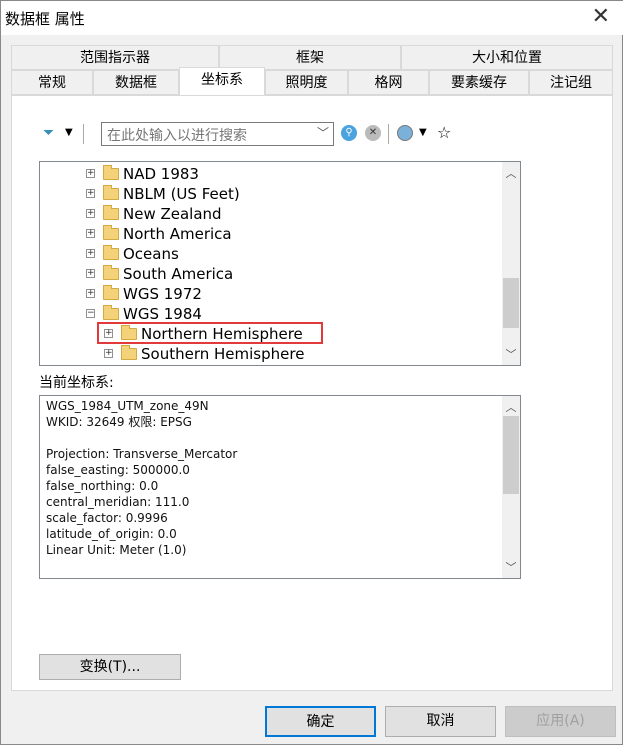  What do you see at coordinates (210, 333) in the screenshot?
I see `highlight-box` at bounding box center [210, 333].